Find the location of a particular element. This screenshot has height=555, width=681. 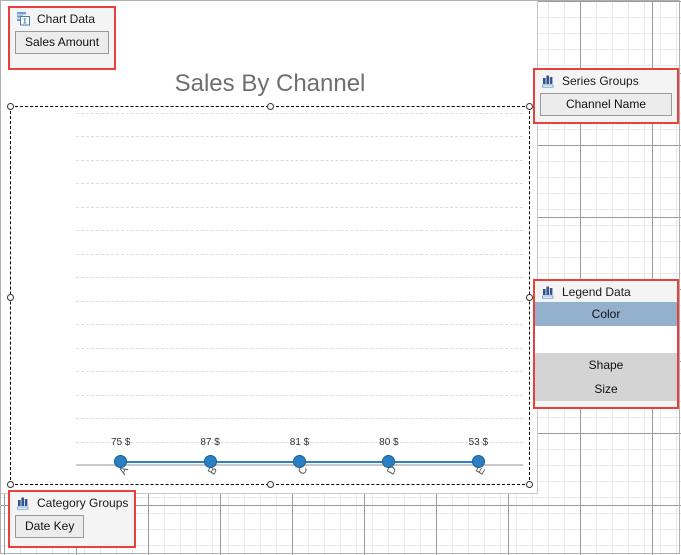

field-sales-amount: Sales Amount is located at coordinates (62, 42).